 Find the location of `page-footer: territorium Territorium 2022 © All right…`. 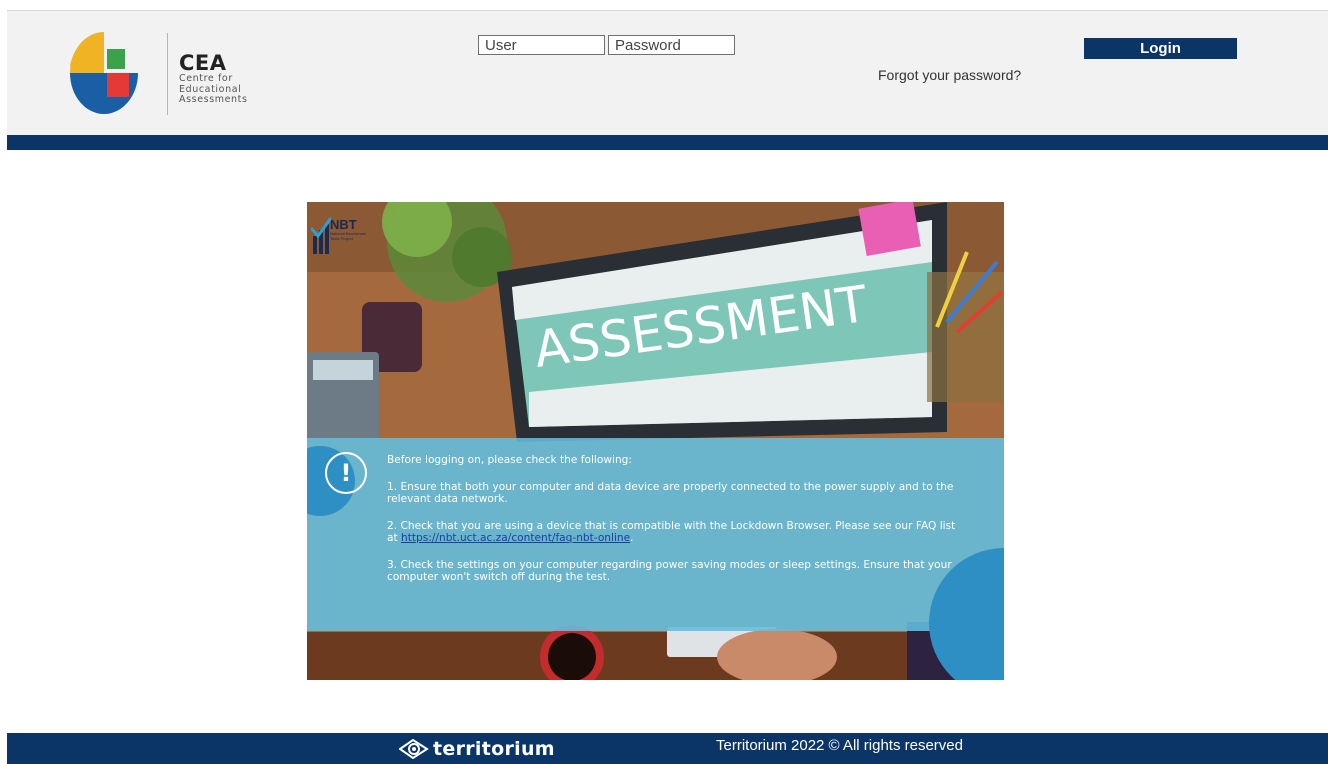

page-footer: territorium Territorium 2022 © All right… is located at coordinates (667, 748).